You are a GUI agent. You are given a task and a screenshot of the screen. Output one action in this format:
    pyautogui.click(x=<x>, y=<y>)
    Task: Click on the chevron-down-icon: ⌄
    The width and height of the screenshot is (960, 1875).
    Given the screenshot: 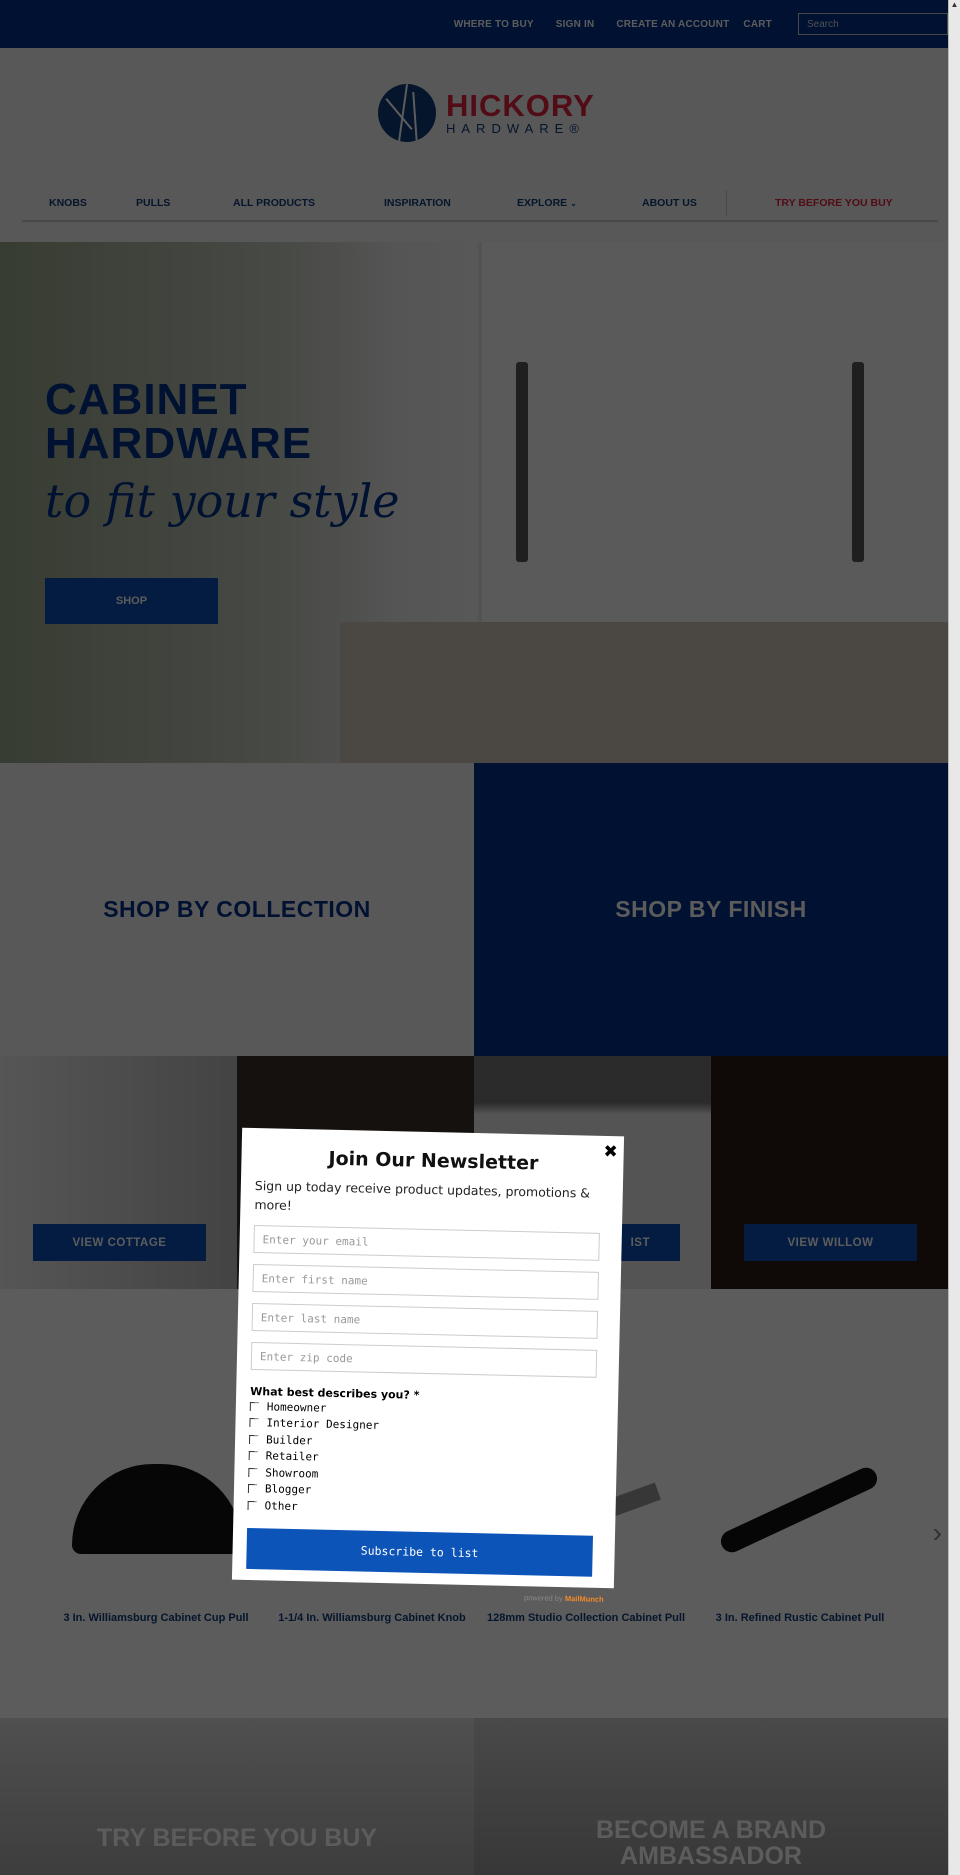 What is the action you would take?
    pyautogui.click(x=573, y=203)
    